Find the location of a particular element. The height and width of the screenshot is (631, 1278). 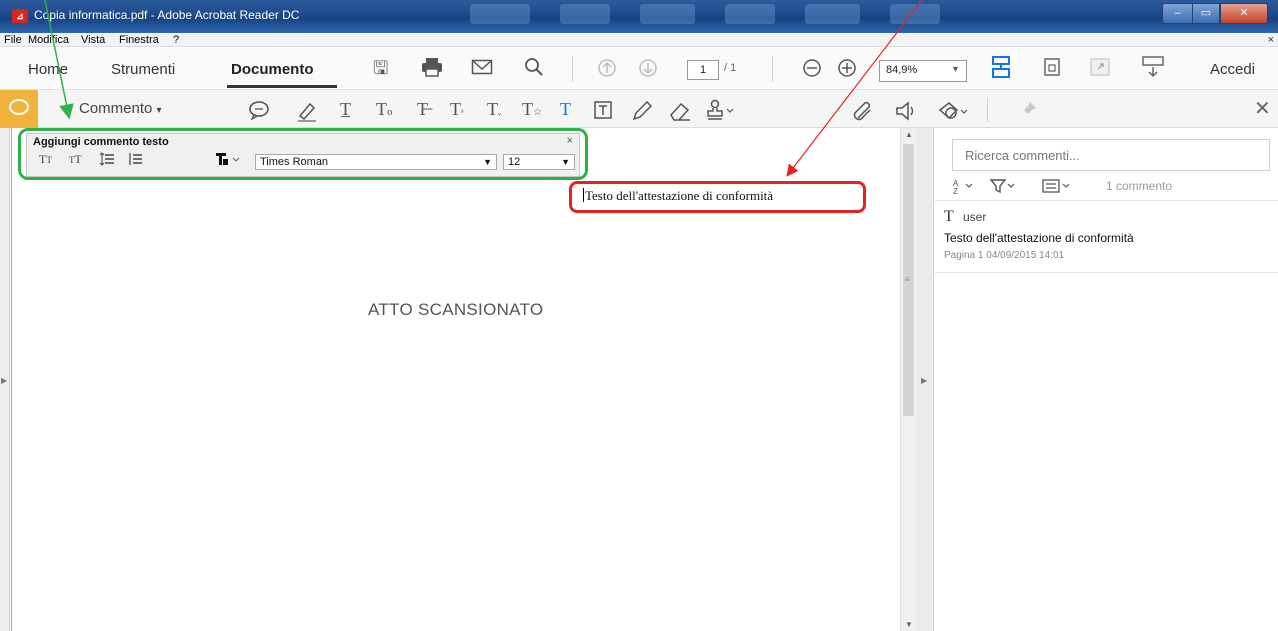

record-audio-icon is located at coordinates (906, 113).